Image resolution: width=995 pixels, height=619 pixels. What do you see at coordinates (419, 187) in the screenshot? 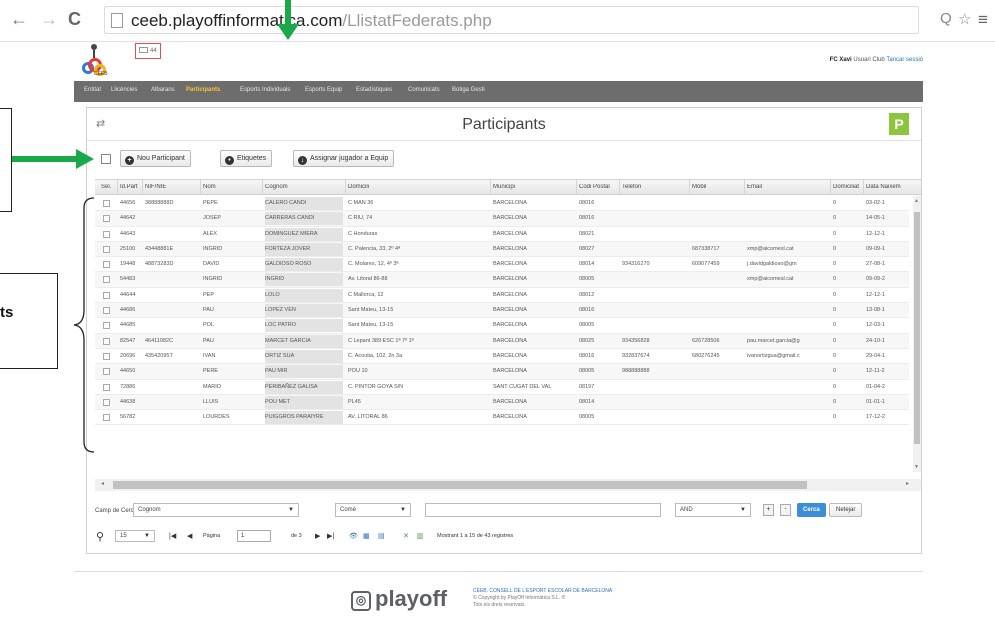
I see `column-header: Domicili` at bounding box center [419, 187].